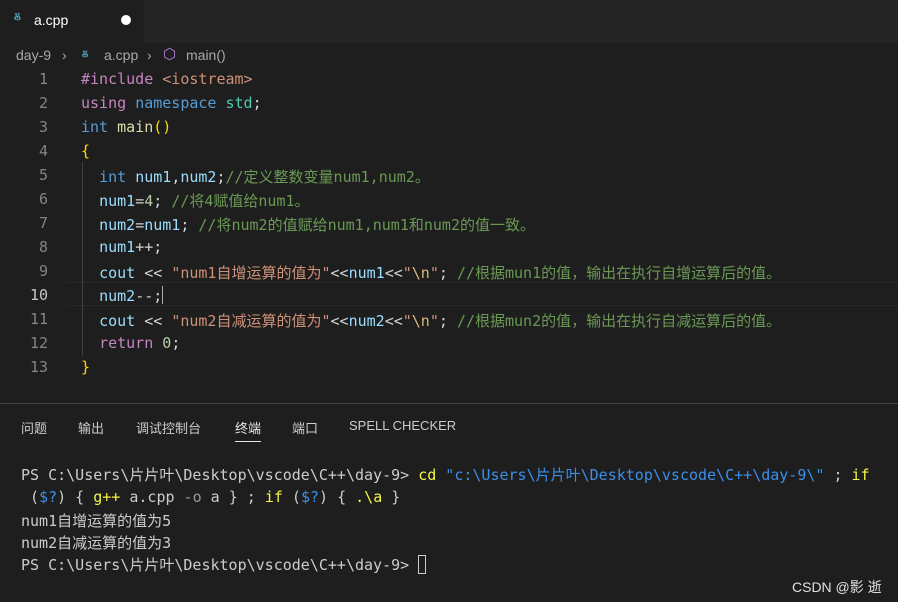 Image resolution: width=898 pixels, height=602 pixels. What do you see at coordinates (38, 367) in the screenshot?
I see `line-number: 13` at bounding box center [38, 367].